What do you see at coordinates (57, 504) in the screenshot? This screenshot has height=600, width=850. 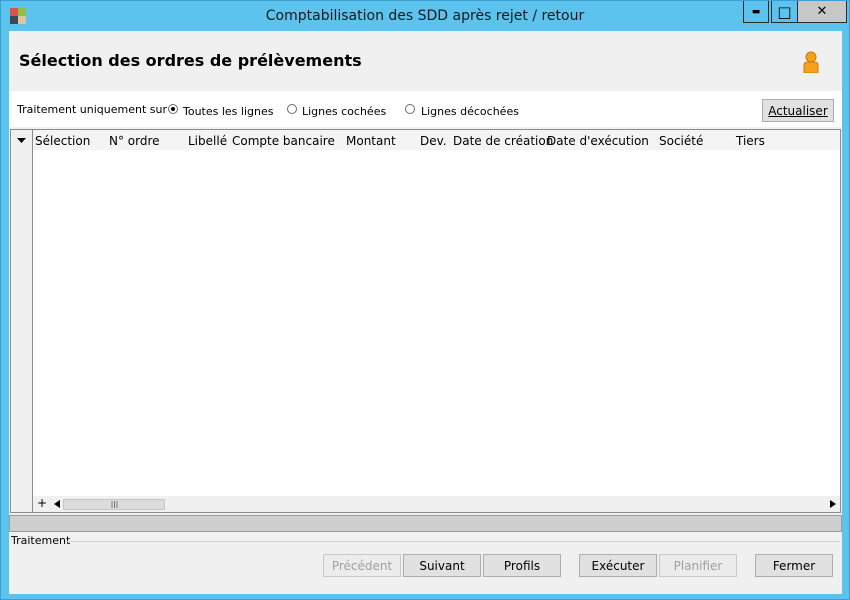 I see `scroll-left-icon` at bounding box center [57, 504].